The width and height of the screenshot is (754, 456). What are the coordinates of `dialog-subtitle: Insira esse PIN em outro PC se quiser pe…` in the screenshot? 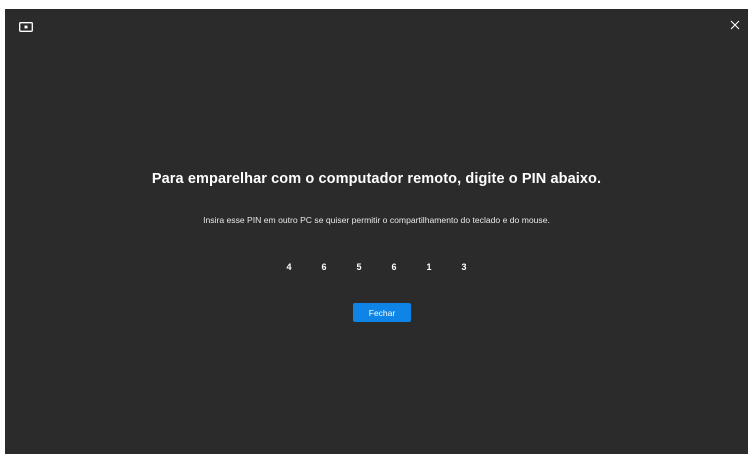 It's located at (376, 220).